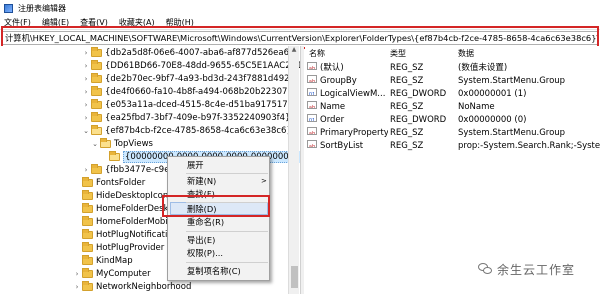 The height and width of the screenshot is (294, 600). What do you see at coordinates (112, 273) in the screenshot?
I see `tree-item: › MyComputer` at bounding box center [112, 273].